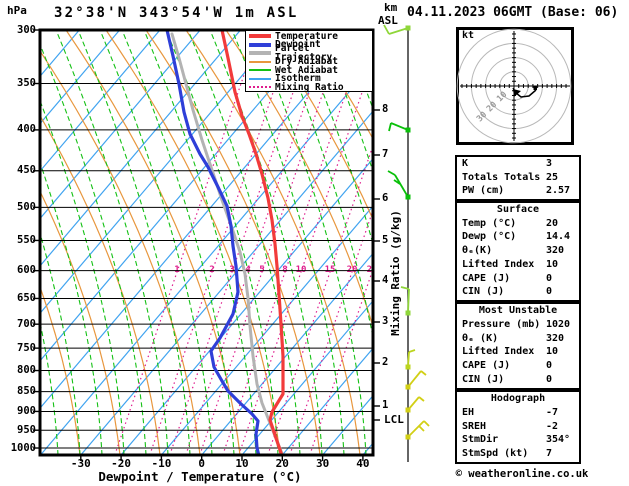 The width and height of the screenshot is (629, 486). What do you see at coordinates (558, 191) in the screenshot?
I see `stats-value: 2.57` at bounding box center [558, 191].